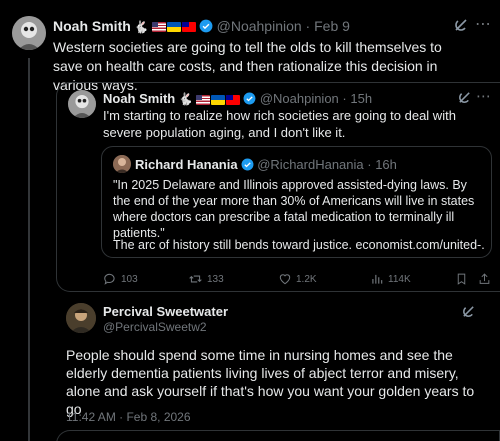 Image resolution: width=500 pixels, height=441 pixels. What do you see at coordinates (165, 311) in the screenshot?
I see `author-name: Percival Sweetwater` at bounding box center [165, 311].